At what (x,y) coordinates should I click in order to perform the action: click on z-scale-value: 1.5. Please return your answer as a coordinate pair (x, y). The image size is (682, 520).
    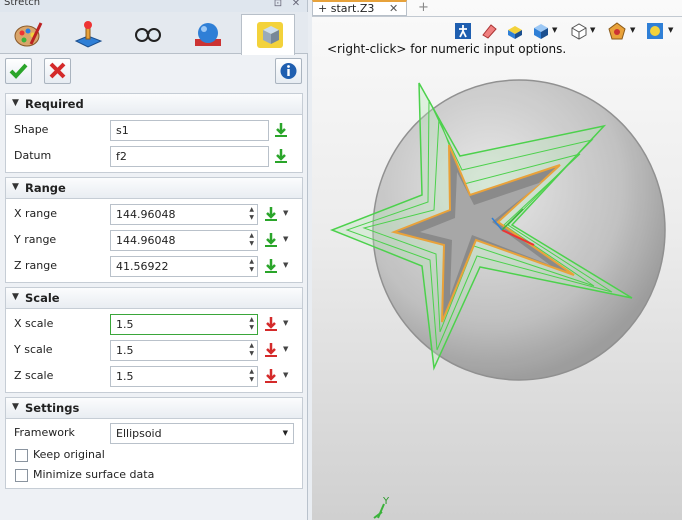
    Looking at the image, I should click on (125, 376).